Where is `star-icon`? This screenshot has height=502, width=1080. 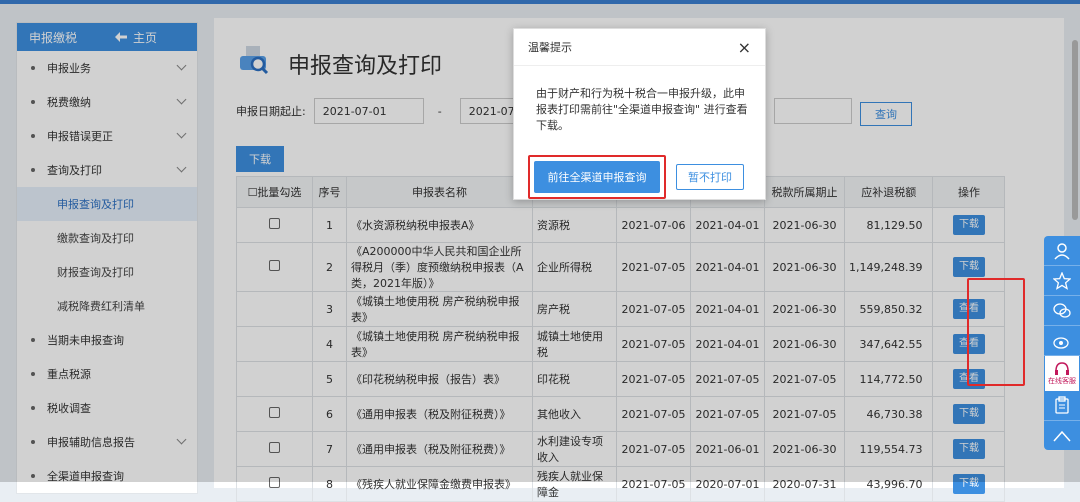 star-icon is located at coordinates (1062, 280).